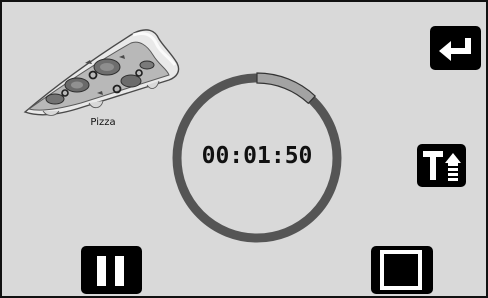  I want to click on recipe-name-label: Pizza, so click(103, 122).